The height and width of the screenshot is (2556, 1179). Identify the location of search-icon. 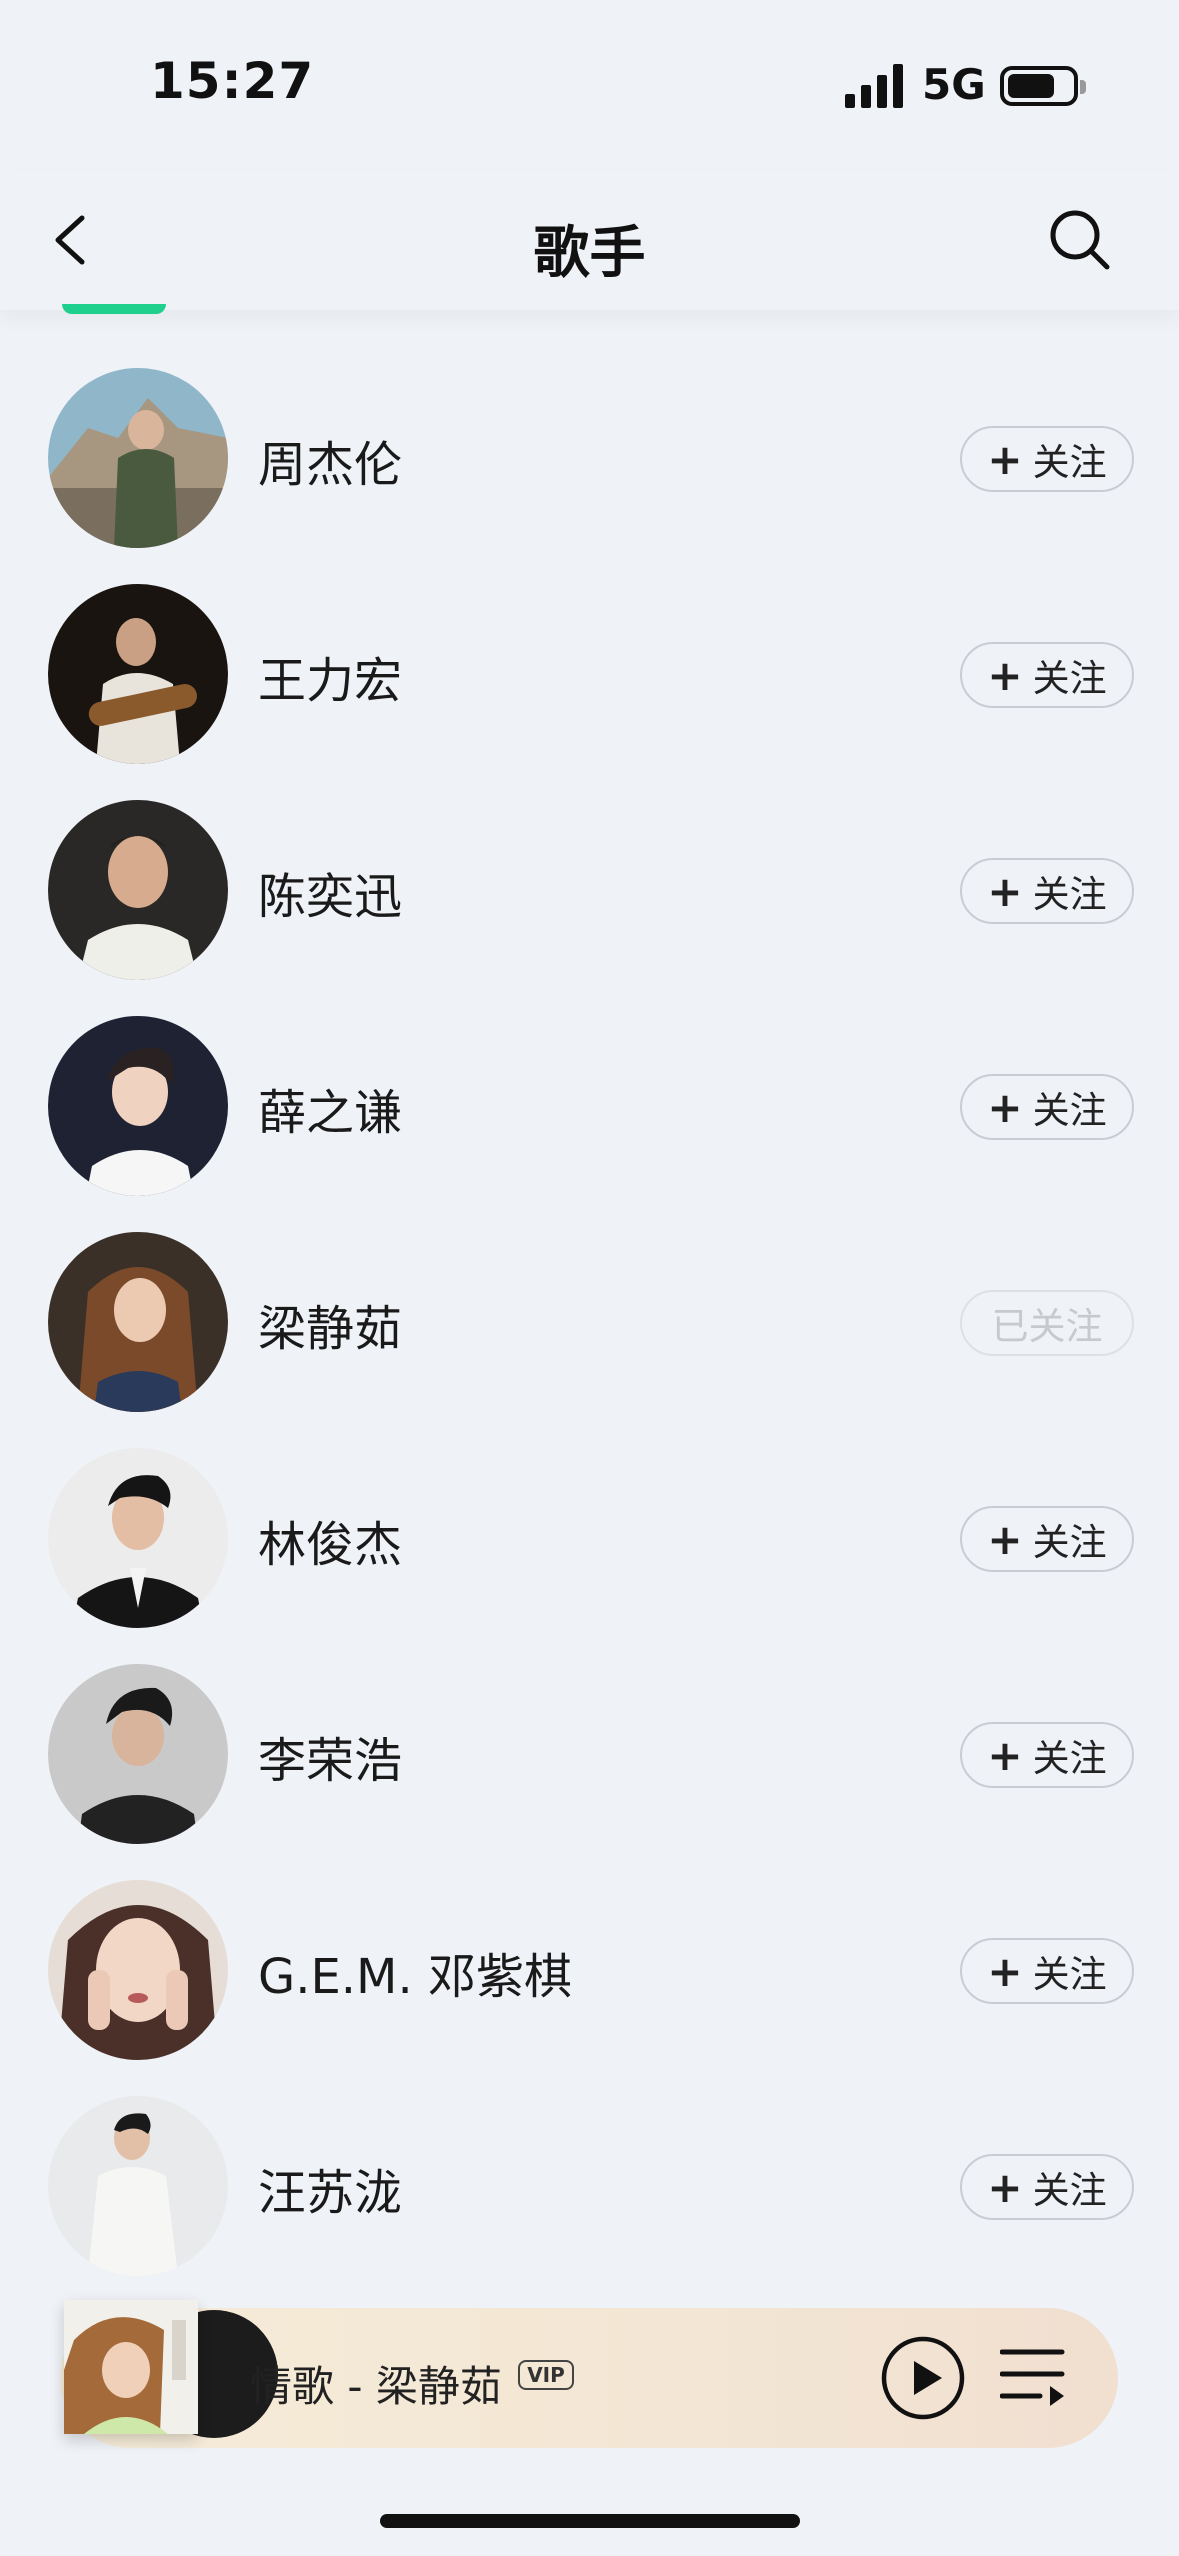
(1080, 240).